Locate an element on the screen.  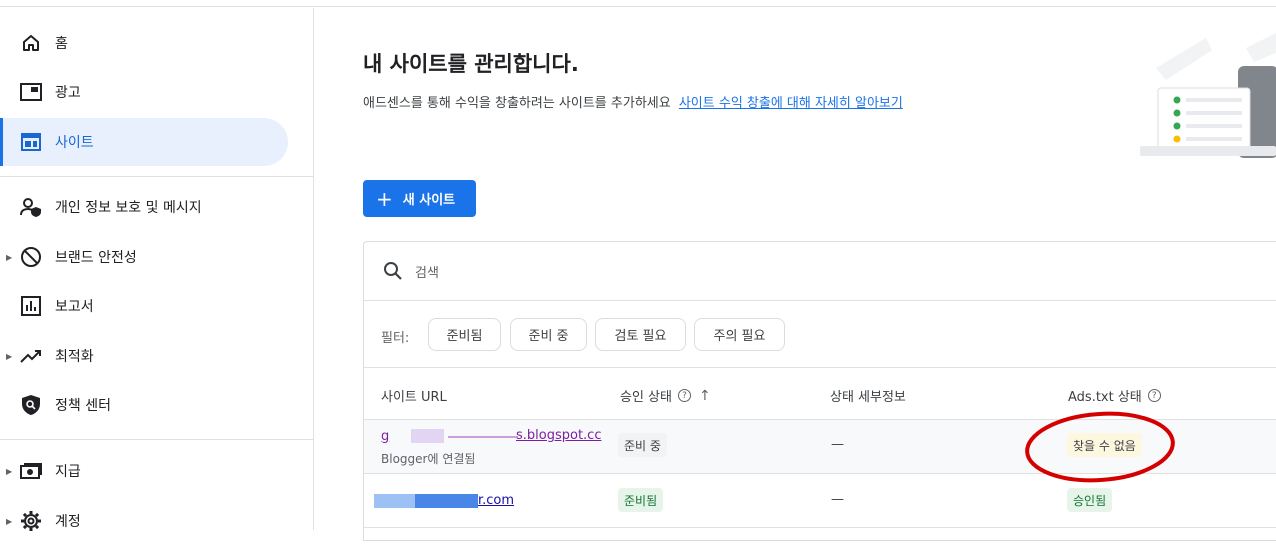
subtitle-text: 애드센스를 통해 수익을 창출하려는 사이트를 추가하세요 is located at coordinates (517, 103).